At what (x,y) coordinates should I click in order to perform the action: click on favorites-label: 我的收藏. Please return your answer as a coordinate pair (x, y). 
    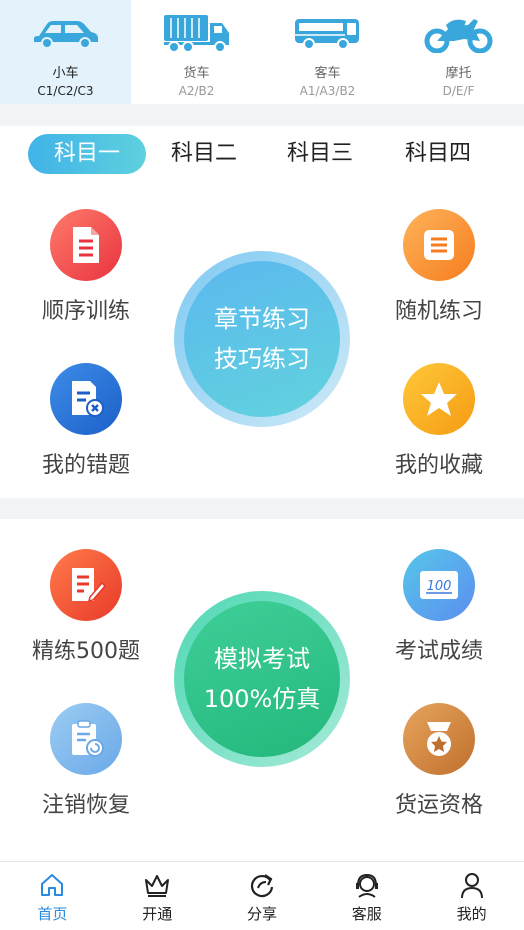
    Looking at the image, I should click on (438, 465).